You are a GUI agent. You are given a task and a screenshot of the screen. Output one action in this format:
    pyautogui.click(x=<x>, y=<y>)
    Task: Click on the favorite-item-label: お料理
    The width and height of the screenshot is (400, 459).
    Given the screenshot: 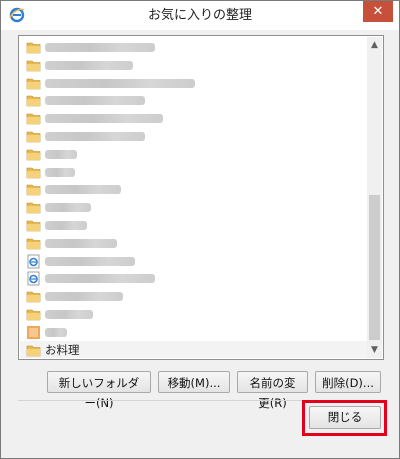 What is the action you would take?
    pyautogui.click(x=62, y=349)
    